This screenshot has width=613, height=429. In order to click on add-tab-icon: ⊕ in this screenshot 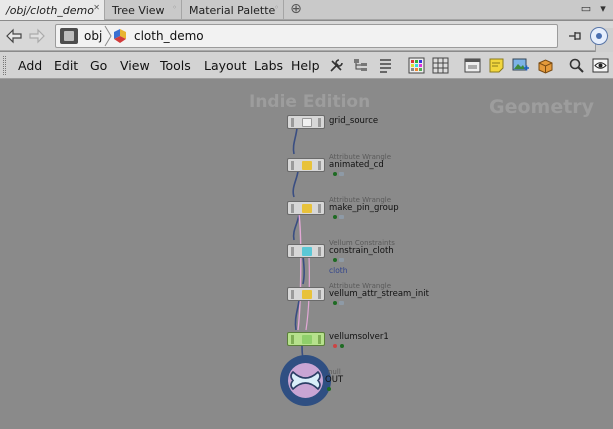, I will do `click(296, 10)`.